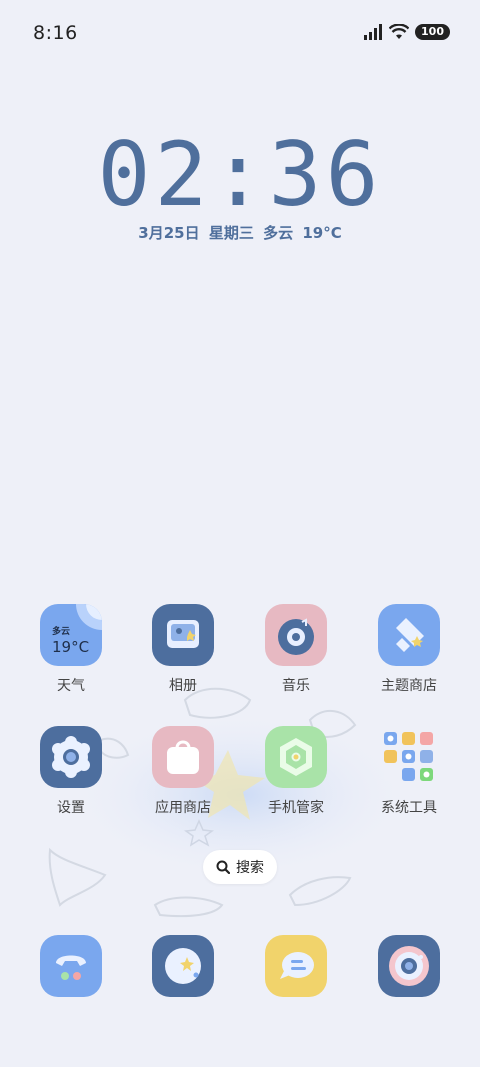 This screenshot has height=1067, width=480. I want to click on app-label-gallery: 相册, so click(183, 686).